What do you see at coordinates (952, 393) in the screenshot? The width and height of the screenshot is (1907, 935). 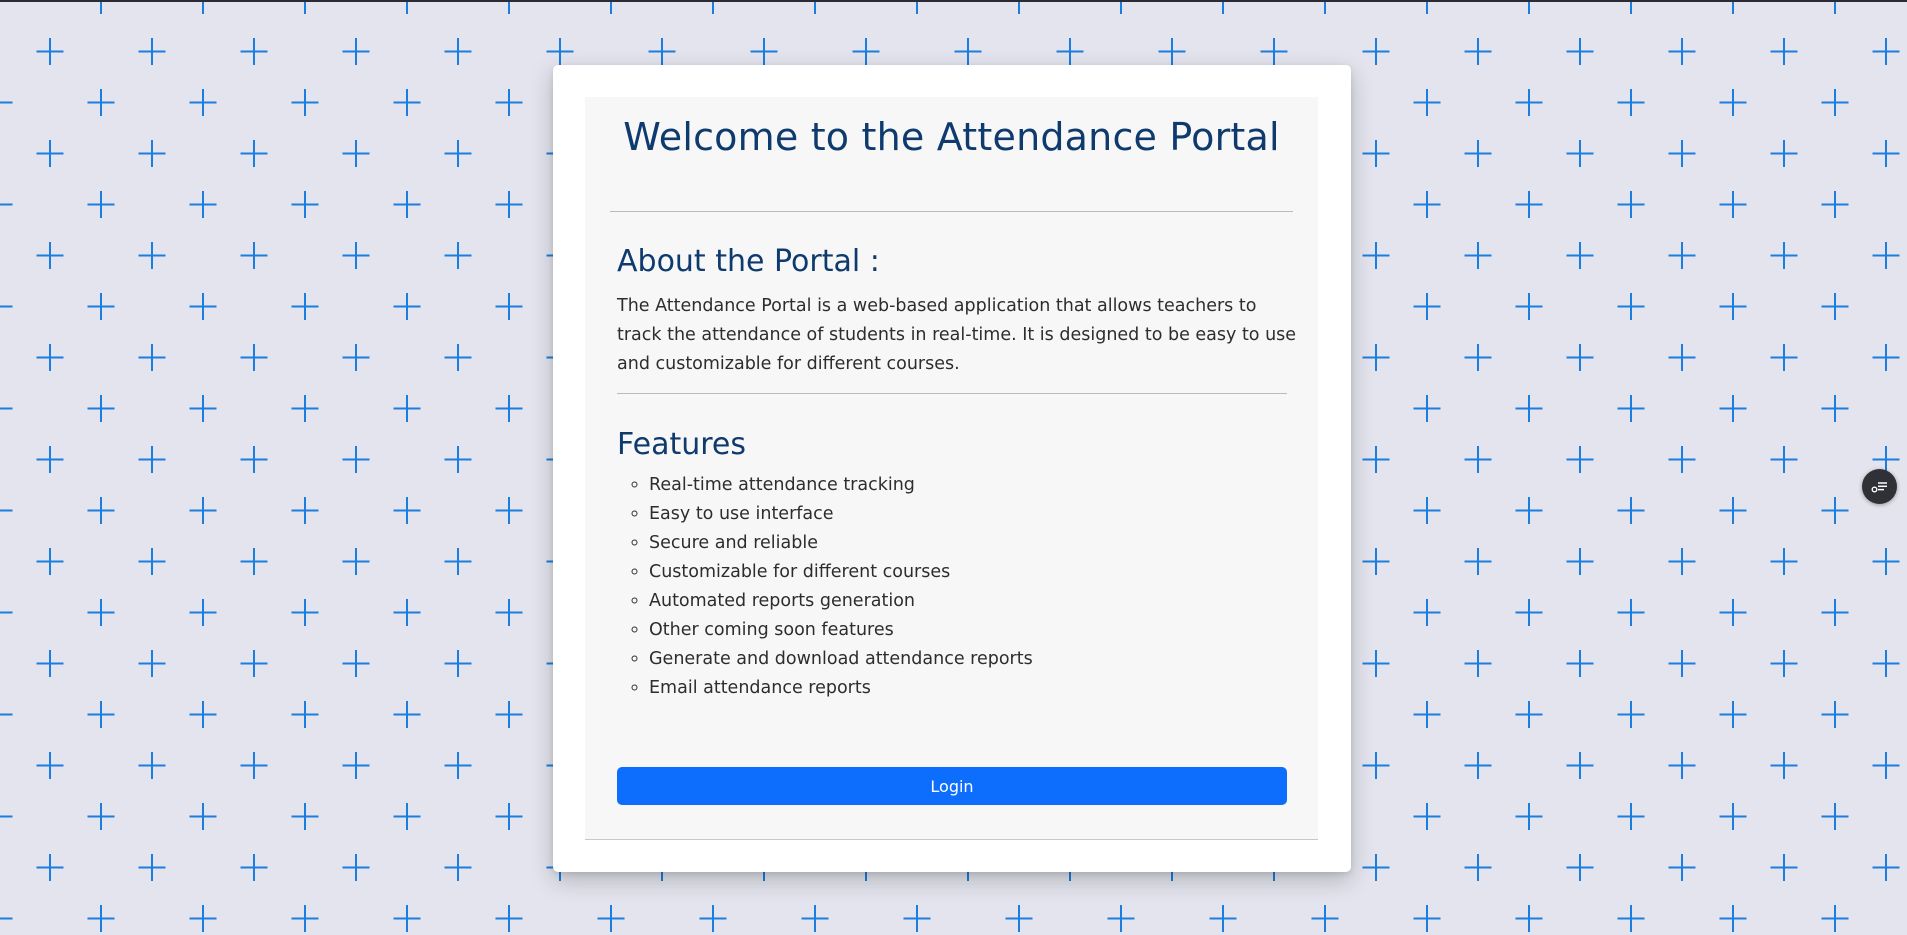 I see `about-divider` at bounding box center [952, 393].